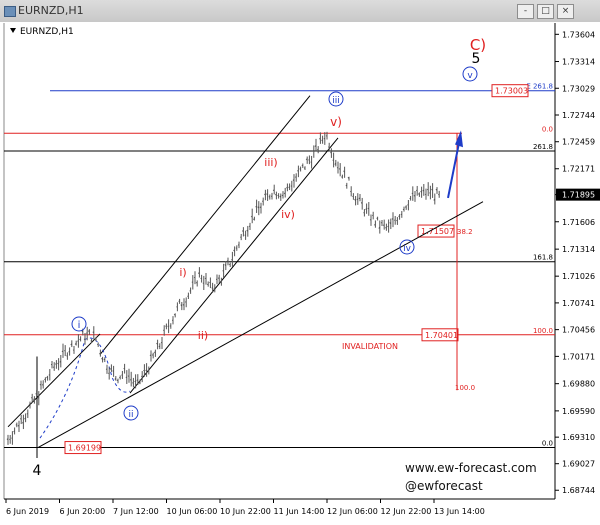  Describe the element at coordinates (578, 303) in the screenshot. I see `price-tick-label: 1.70741` at that location.